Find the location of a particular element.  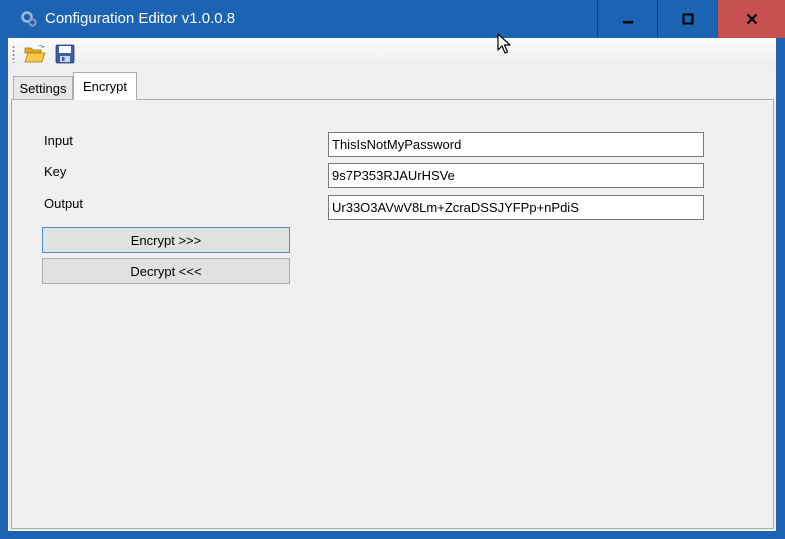

save-button is located at coordinates (65, 54).